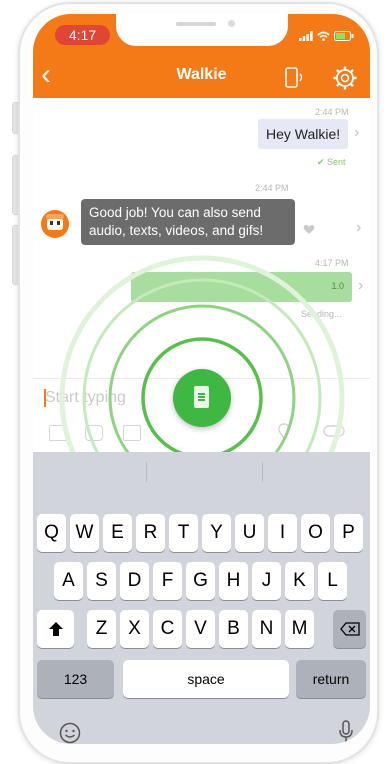  I want to click on key-h: H, so click(233, 581).